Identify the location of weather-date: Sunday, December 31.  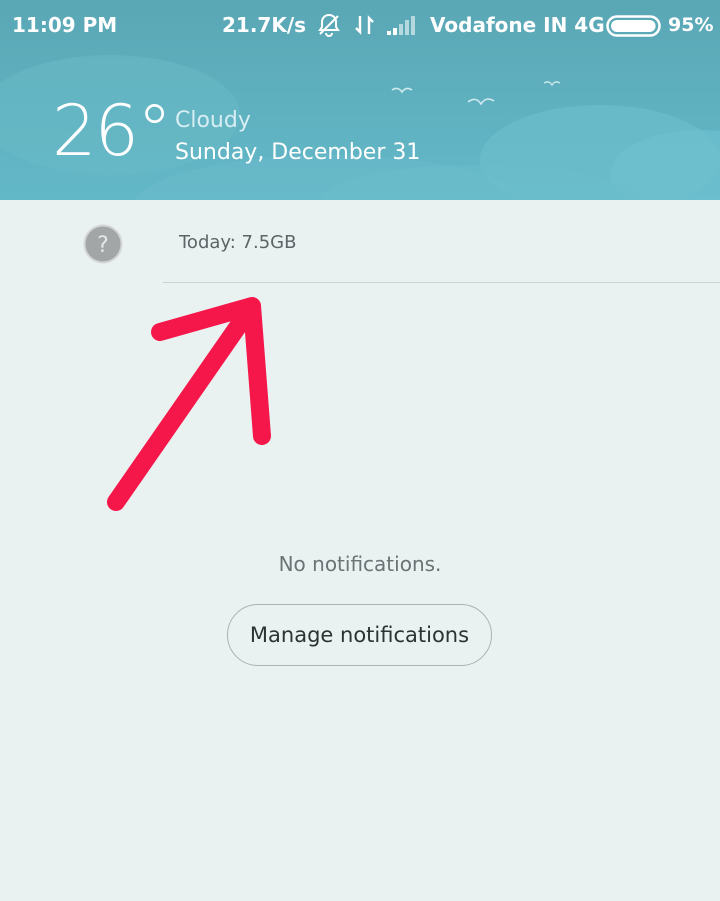
(298, 152).